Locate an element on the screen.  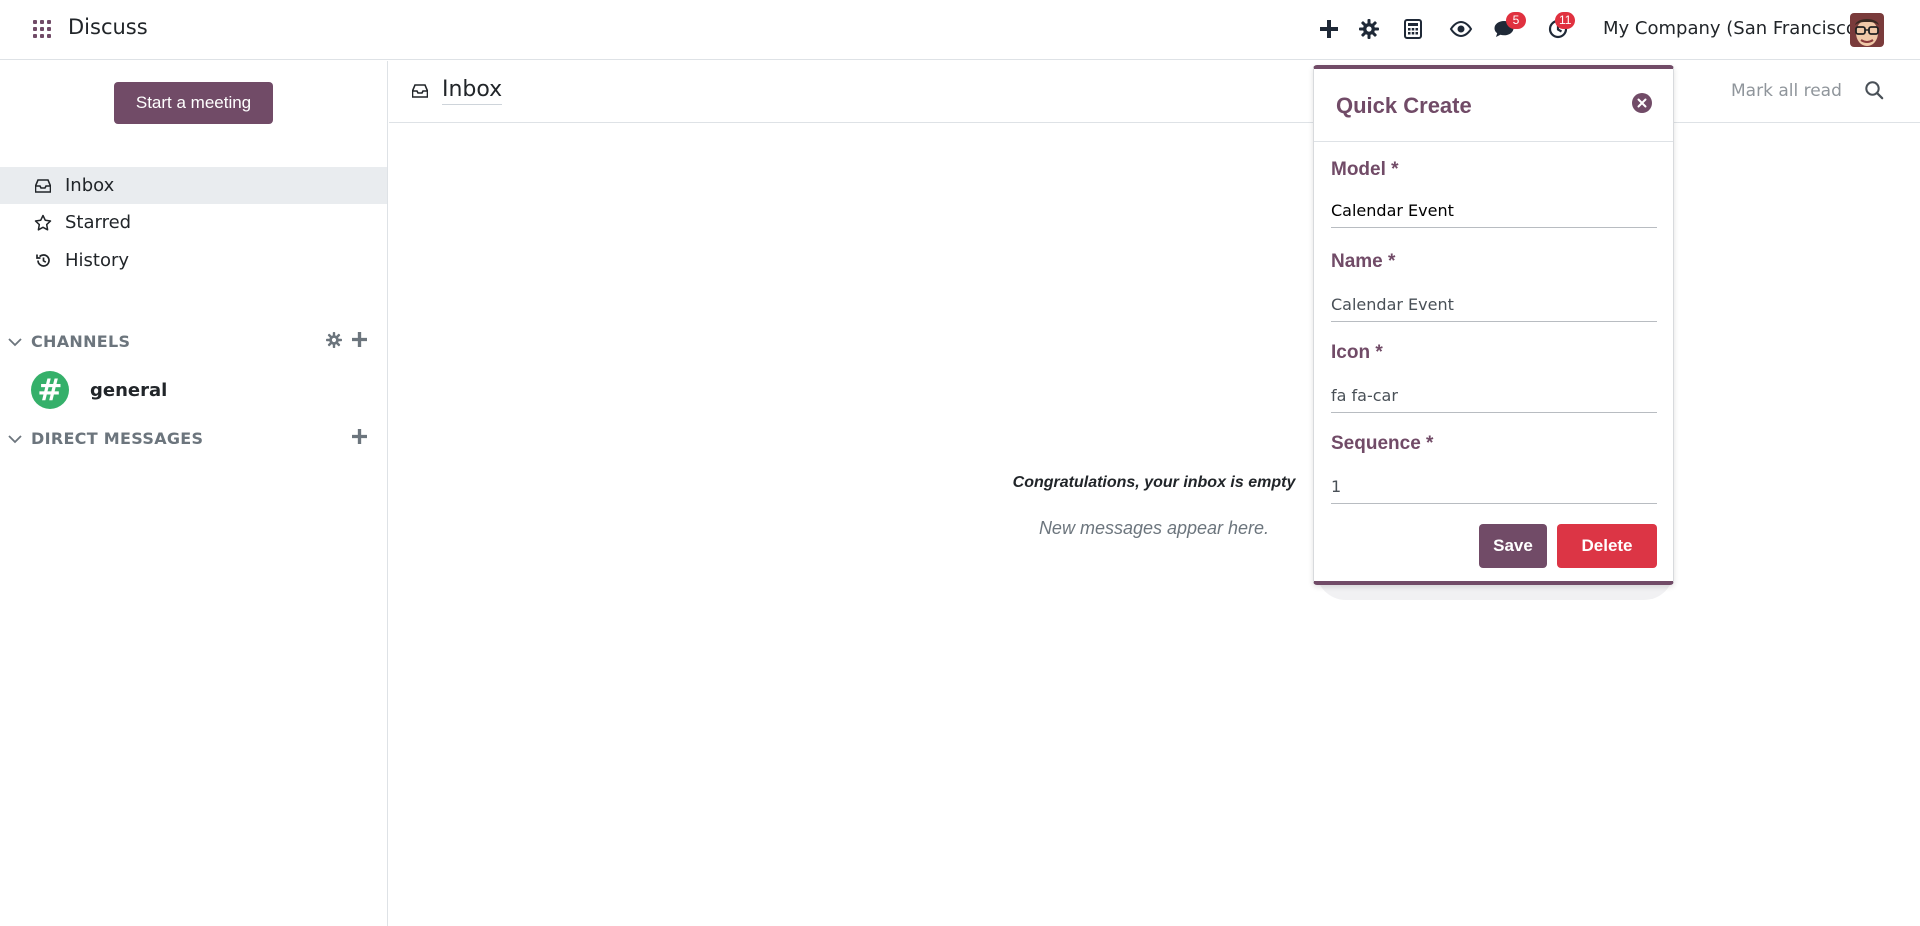
save-button: Save is located at coordinates (1513, 546).